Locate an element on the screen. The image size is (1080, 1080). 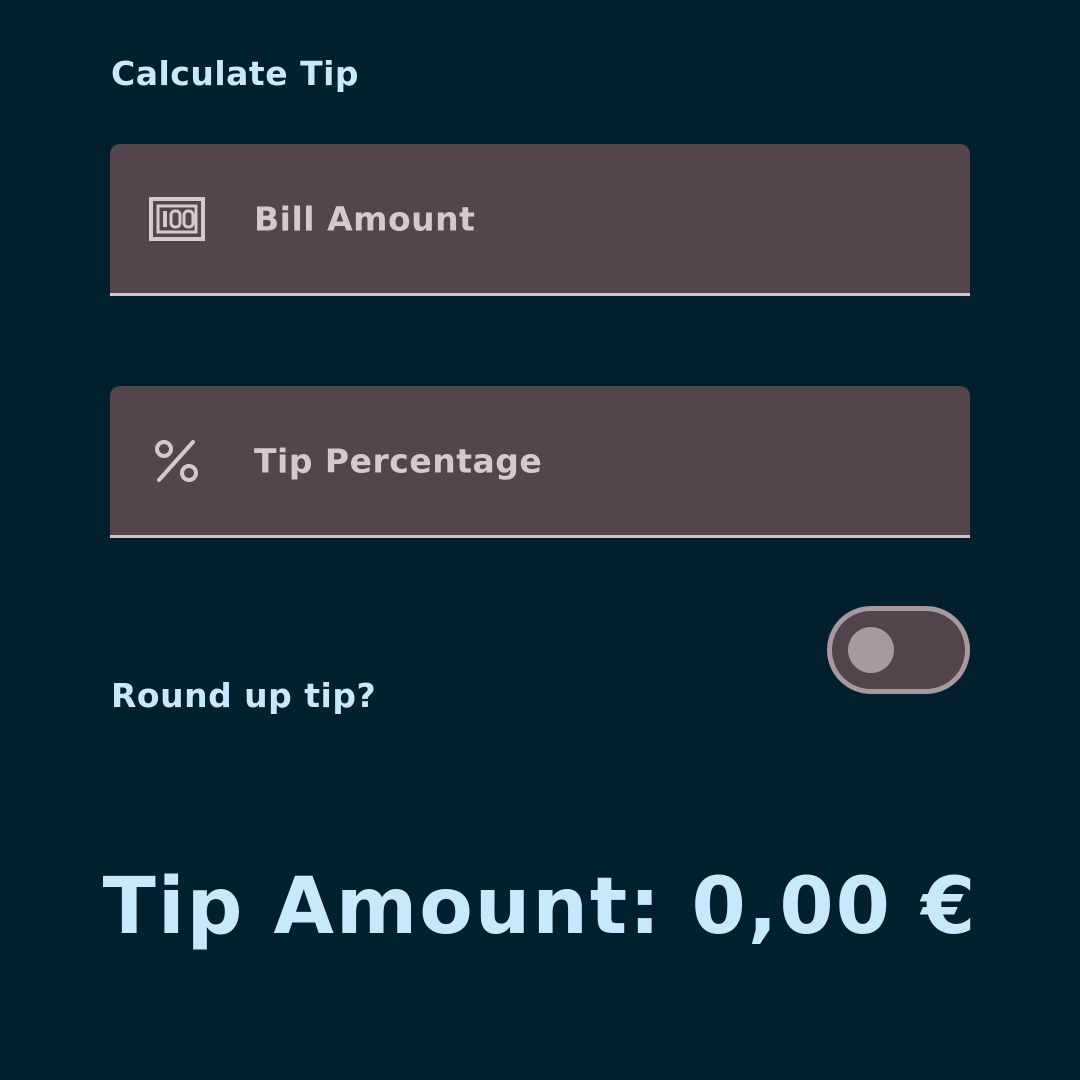
tip-amount-result: Tip Amount: 0,00 € is located at coordinates (540, 907).